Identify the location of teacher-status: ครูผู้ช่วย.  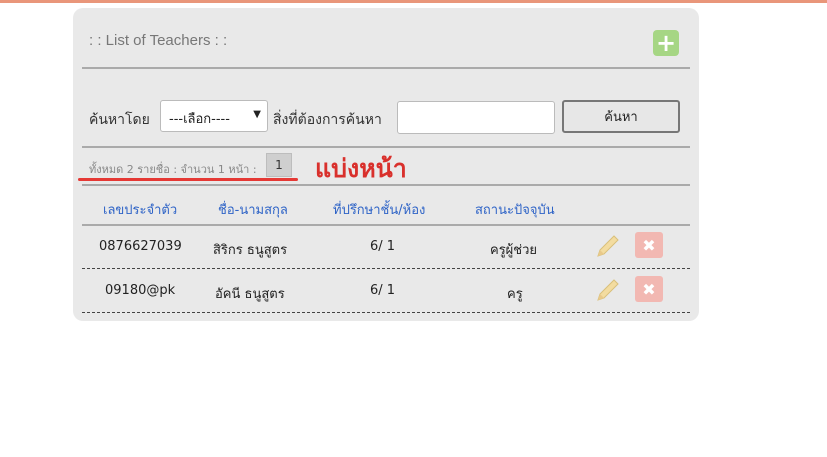
(514, 250).